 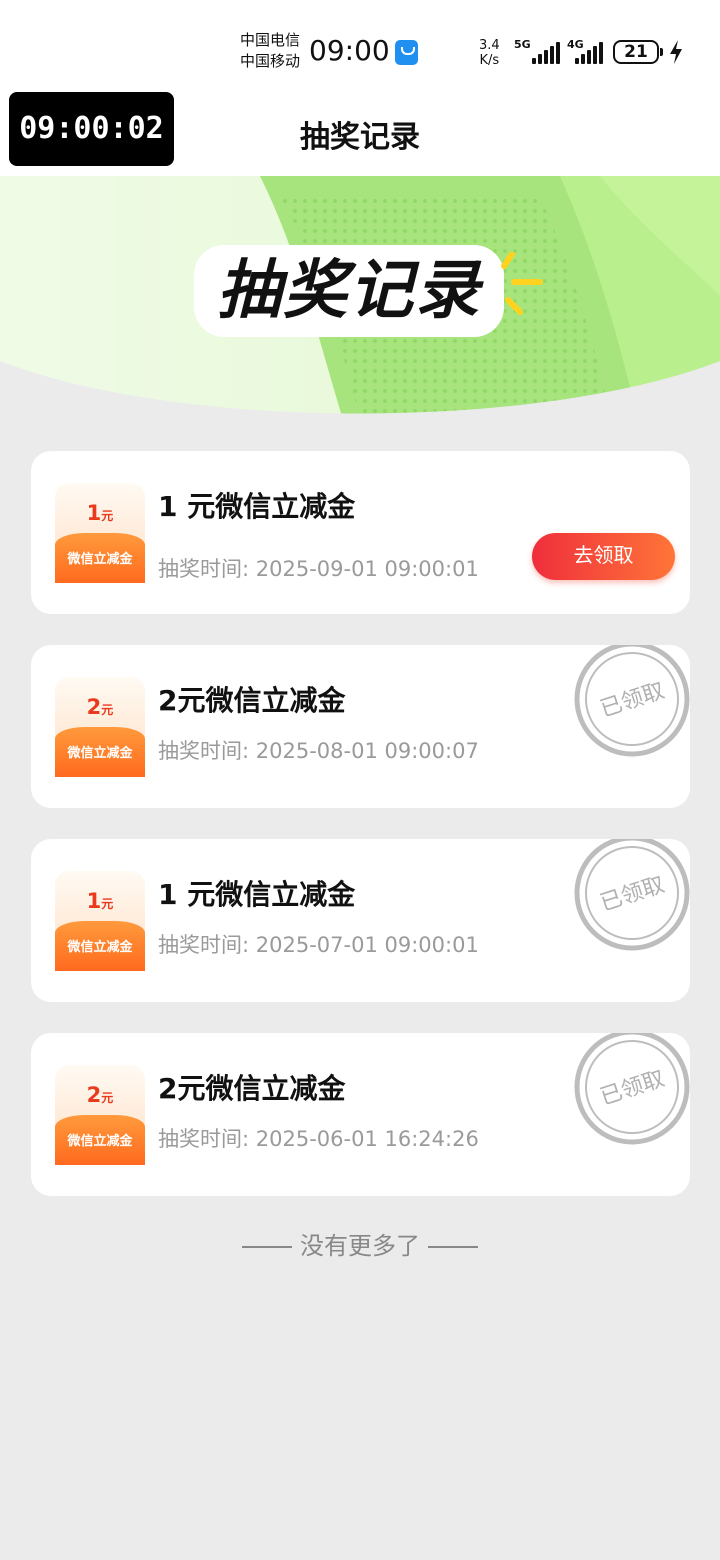 I want to click on banner-title: 抽奖记录, so click(x=349, y=291).